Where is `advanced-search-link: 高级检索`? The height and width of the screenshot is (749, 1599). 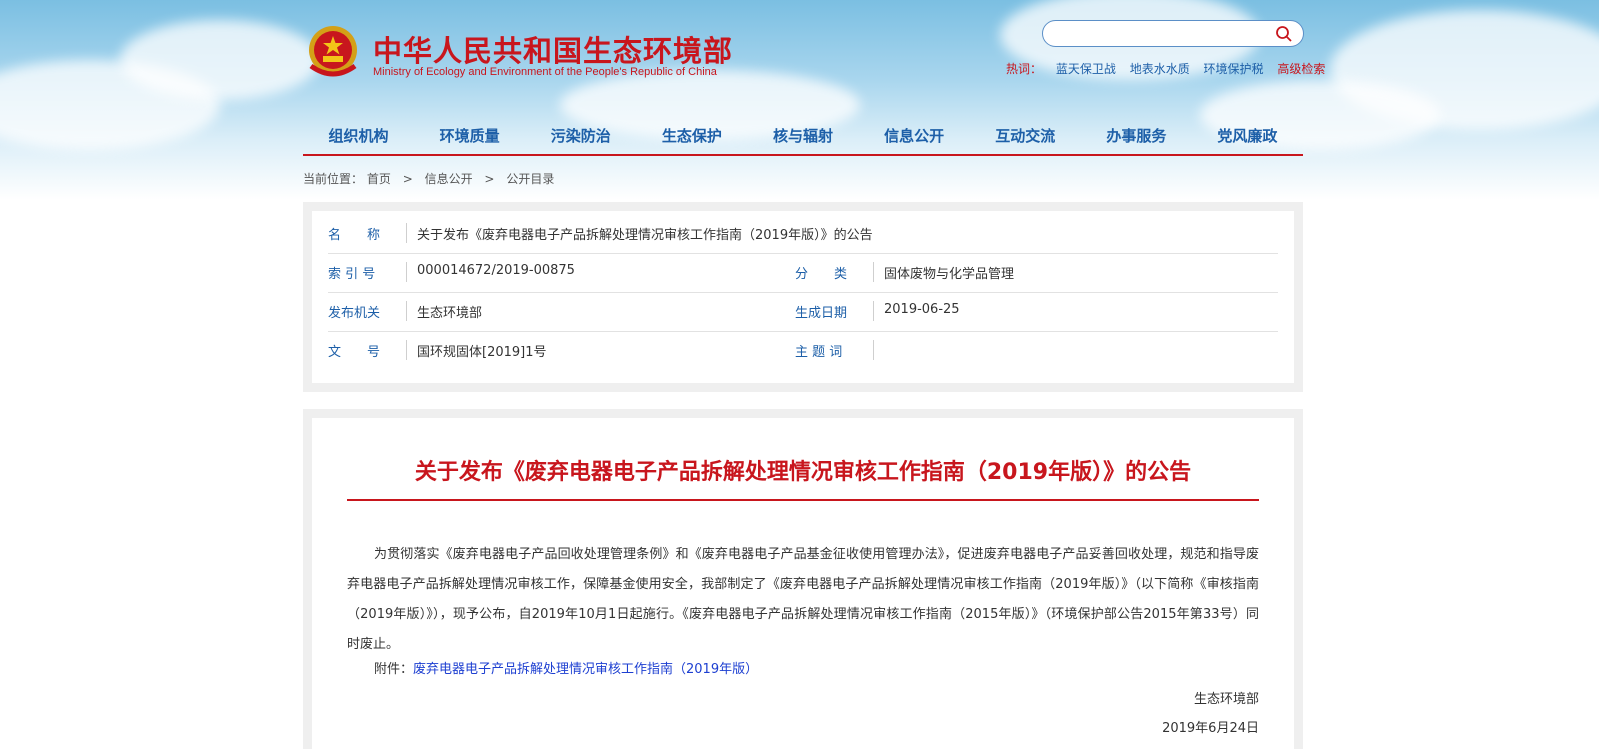
advanced-search-link: 高级检索 is located at coordinates (1301, 69).